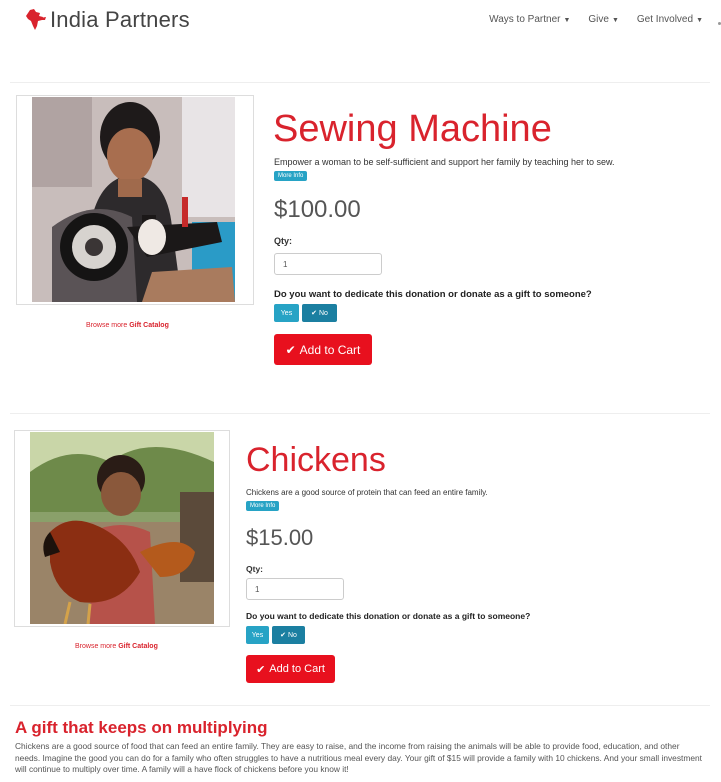  I want to click on nav-give: Give ▼, so click(603, 19).